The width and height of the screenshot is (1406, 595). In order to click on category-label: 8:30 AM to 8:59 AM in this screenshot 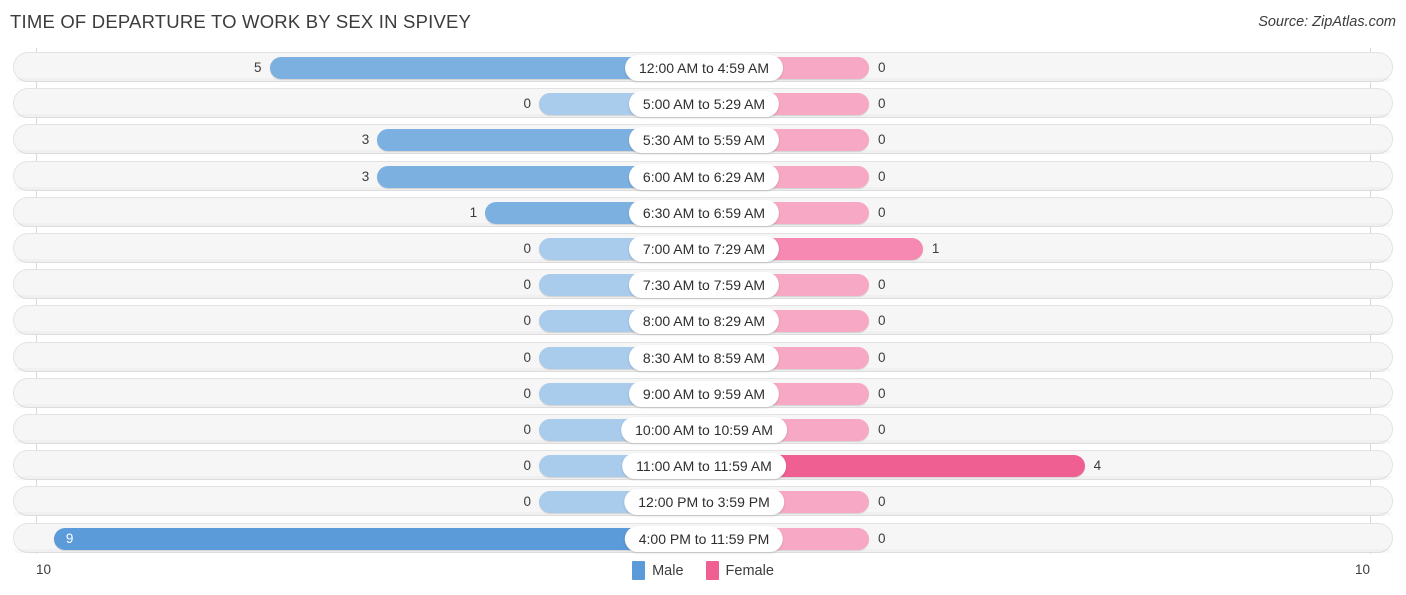, I will do `click(704, 357)`.